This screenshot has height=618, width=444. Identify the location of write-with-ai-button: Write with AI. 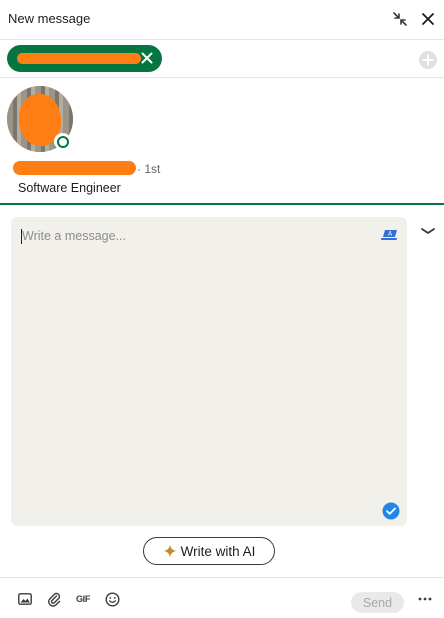
(209, 551).